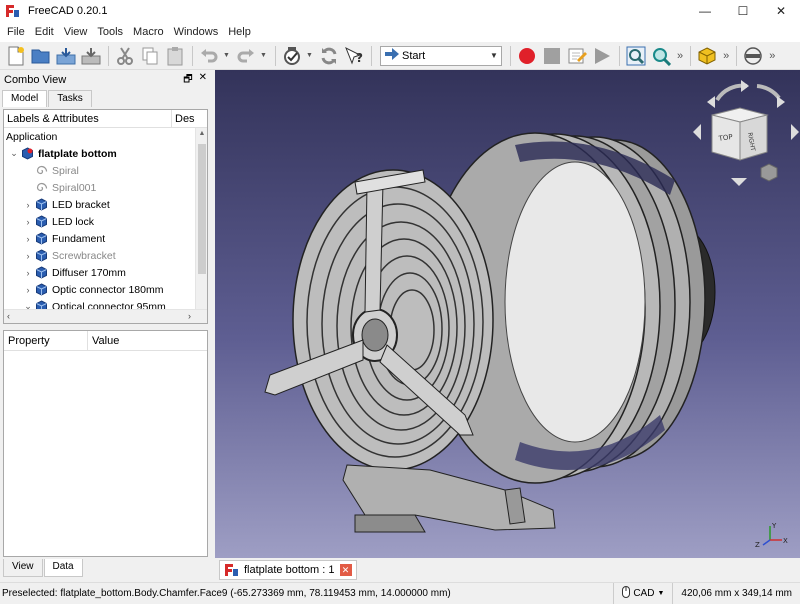 The width and height of the screenshot is (800, 604). I want to click on title-bar: FreeCAD 0.20.1 — ☐ ✕, so click(400, 11).